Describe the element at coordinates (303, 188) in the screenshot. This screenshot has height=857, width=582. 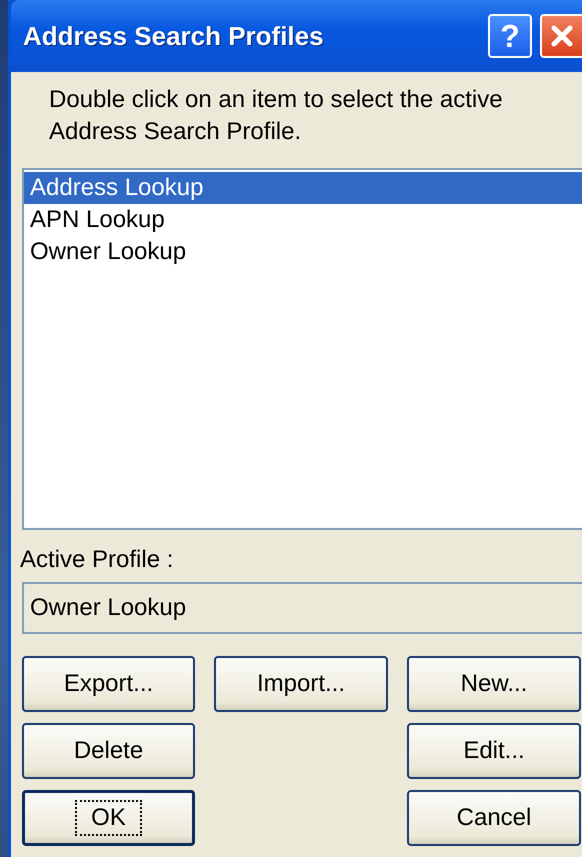
I see `list-item: Address Lookup` at that location.